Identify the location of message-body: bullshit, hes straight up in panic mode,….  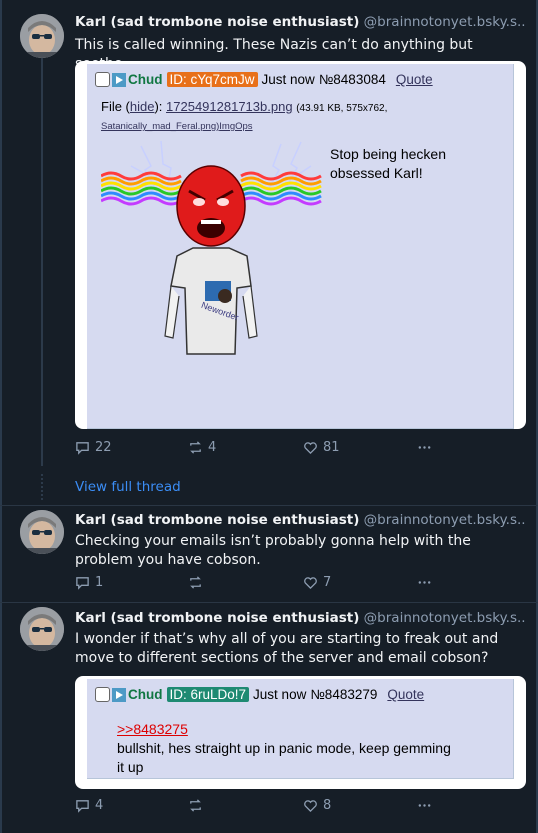
(284, 757).